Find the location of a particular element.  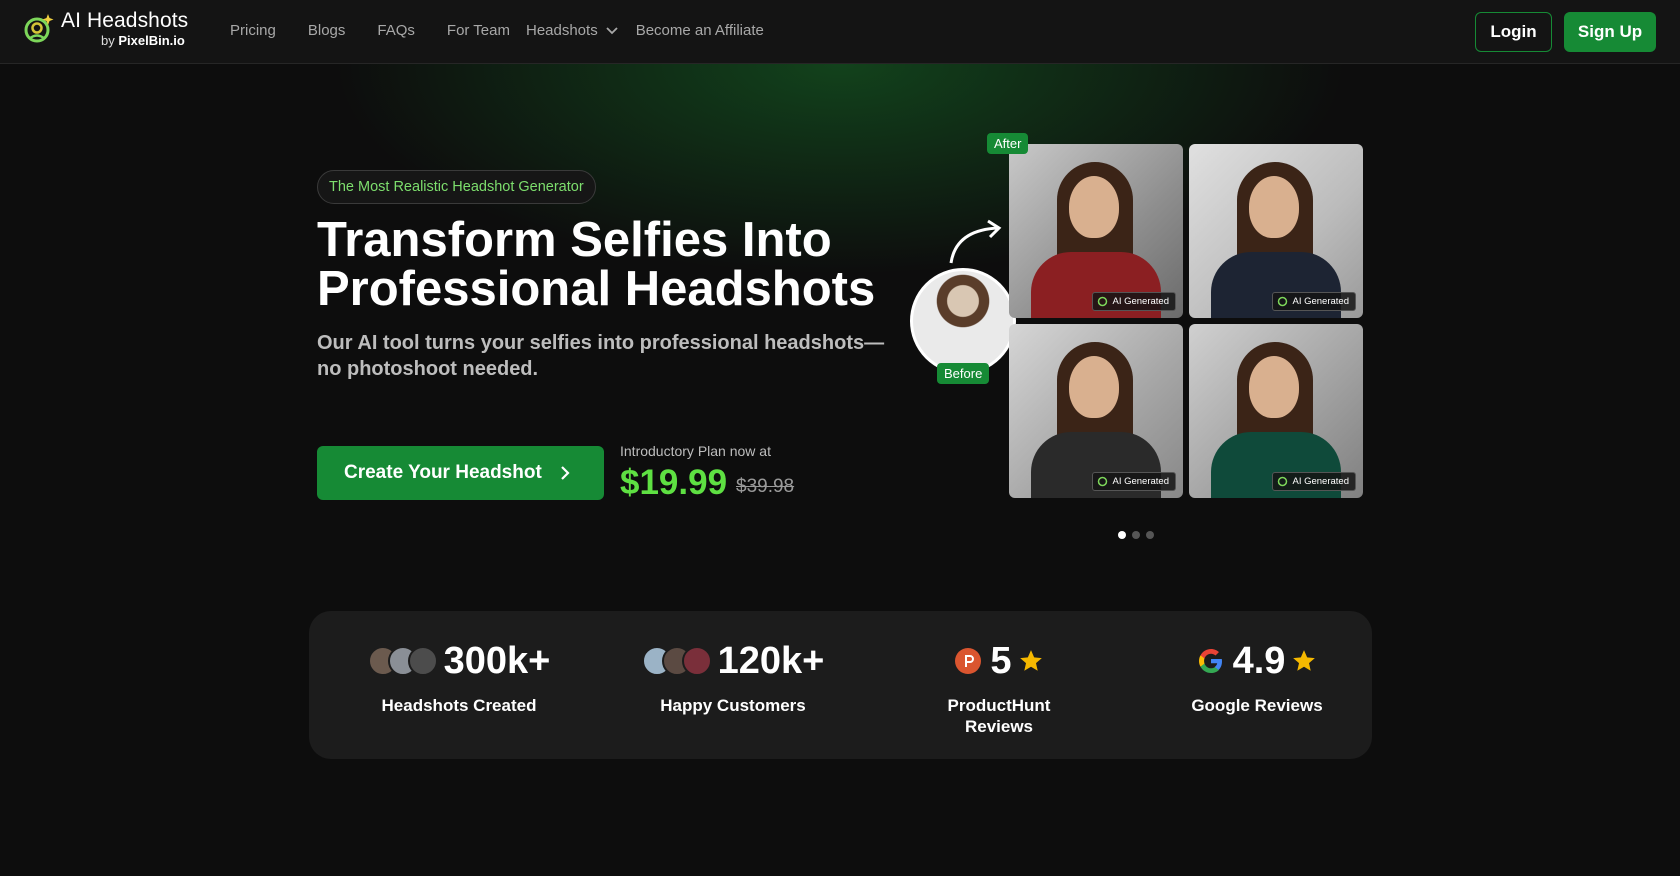

stat-producthunt: 5 ProductHunt Reviews is located at coordinates (999, 688).